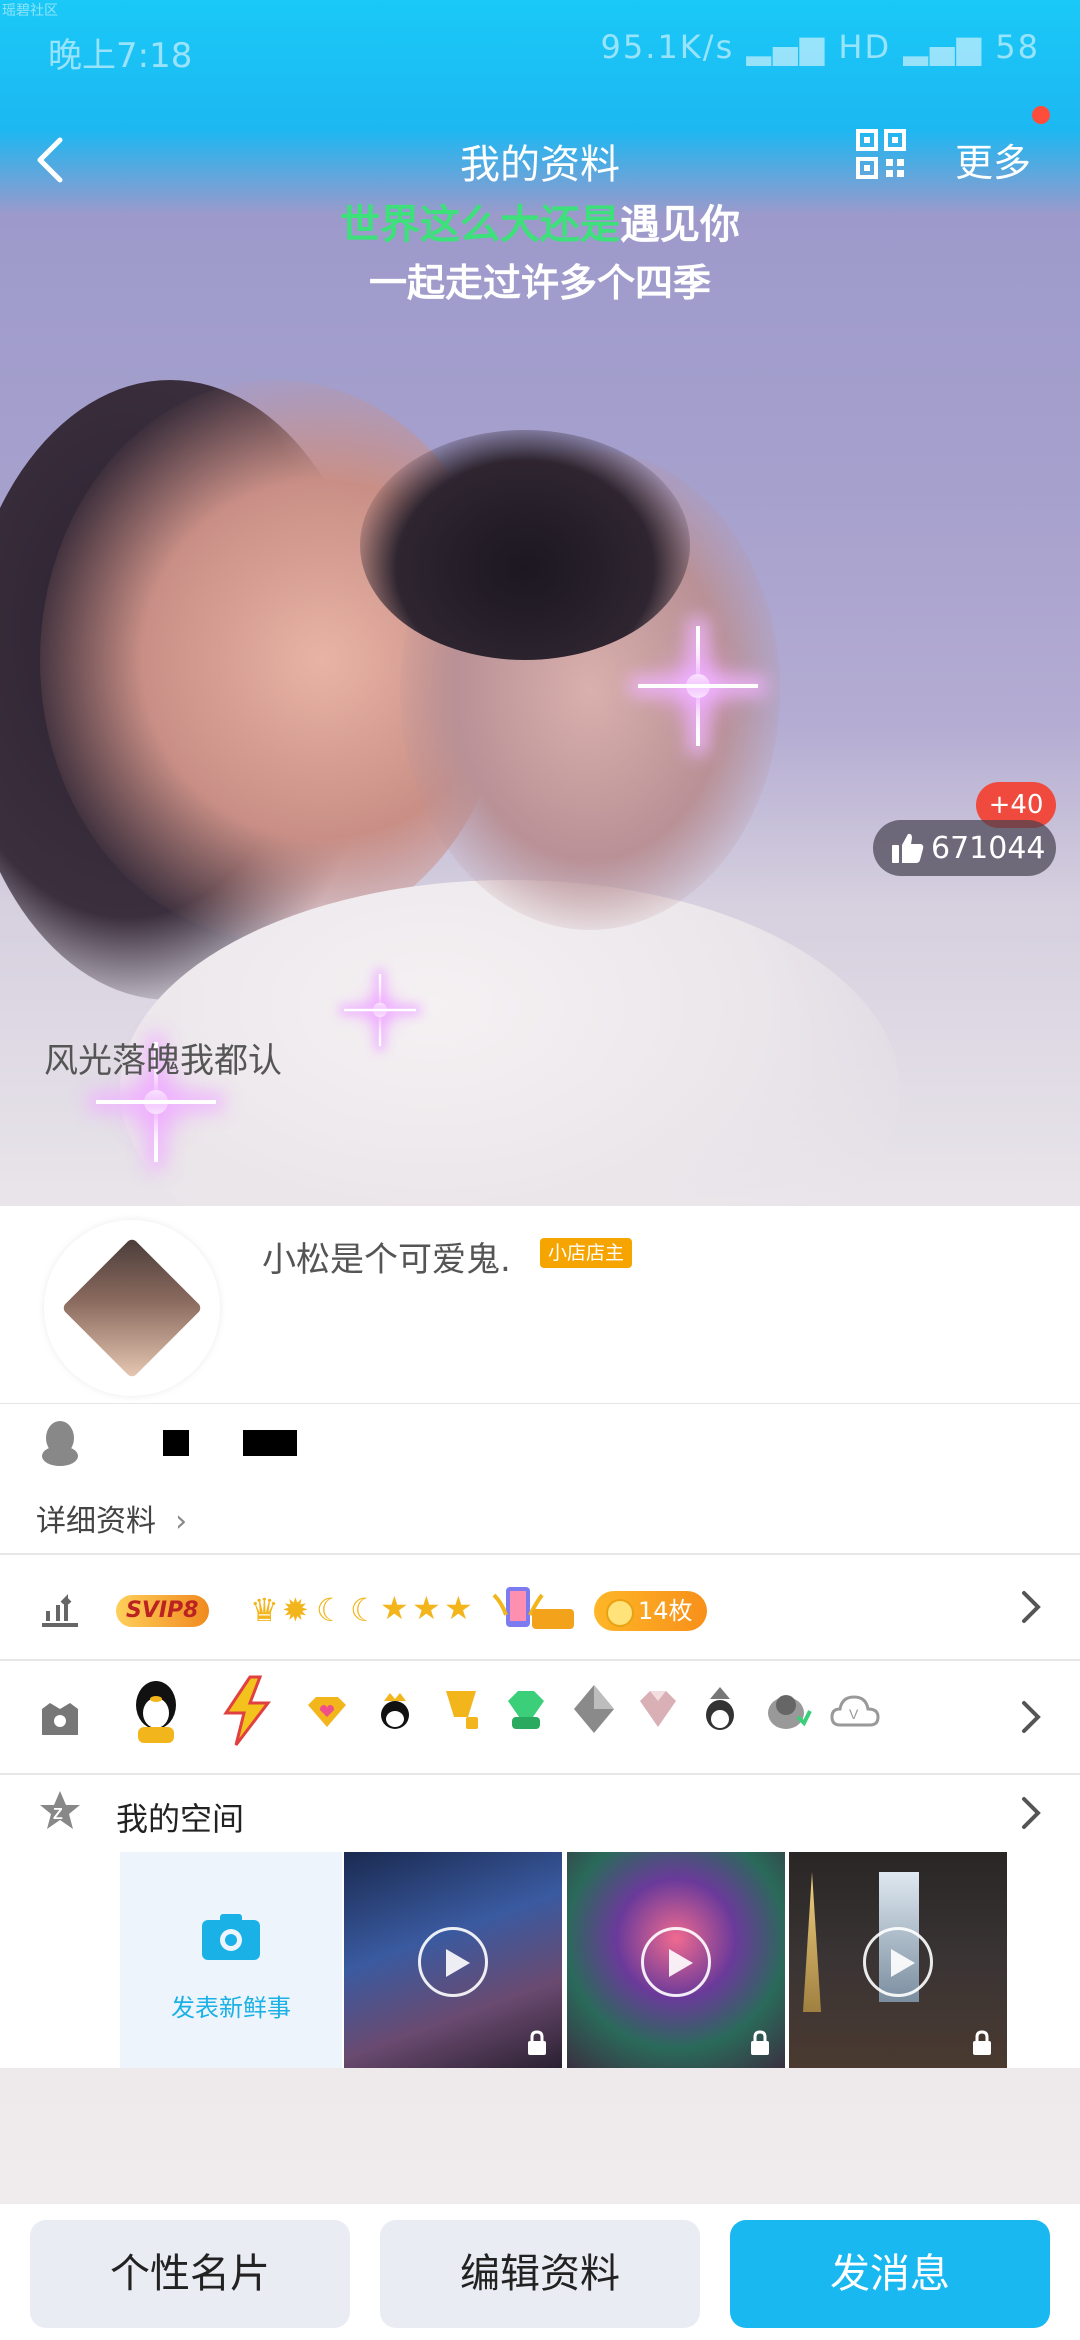 The width and height of the screenshot is (1080, 2340). What do you see at coordinates (96, 1521) in the screenshot?
I see `detail-info-label: 详细资料` at bounding box center [96, 1521].